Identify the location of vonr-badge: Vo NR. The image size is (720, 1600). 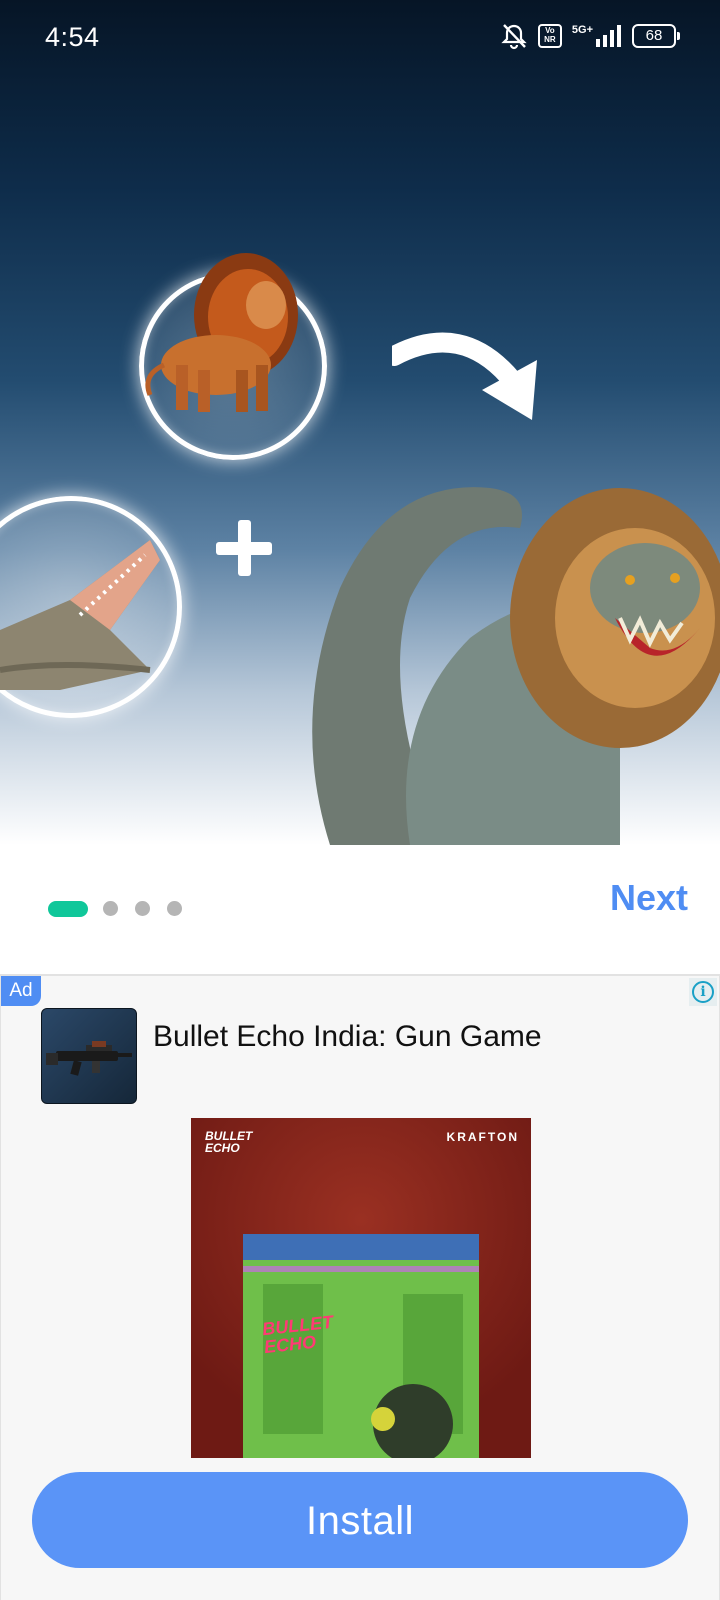
(549, 36).